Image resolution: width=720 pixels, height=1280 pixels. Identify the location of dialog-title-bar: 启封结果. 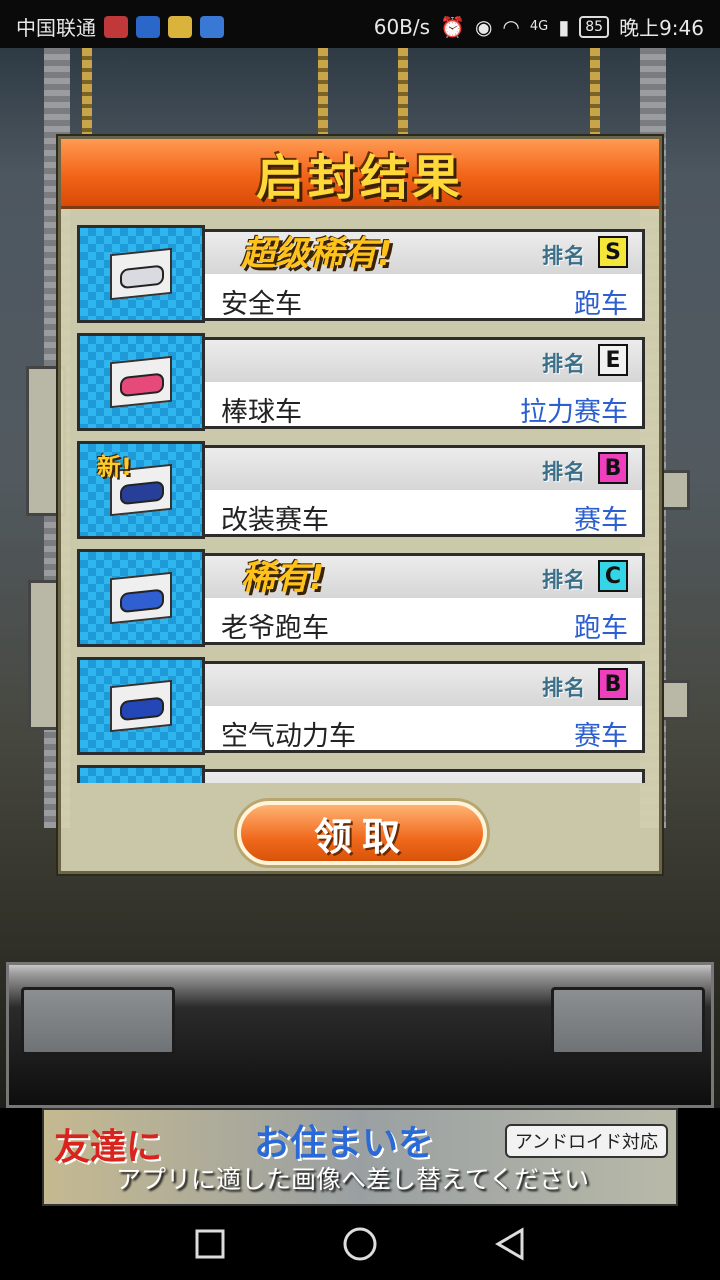
(360, 174).